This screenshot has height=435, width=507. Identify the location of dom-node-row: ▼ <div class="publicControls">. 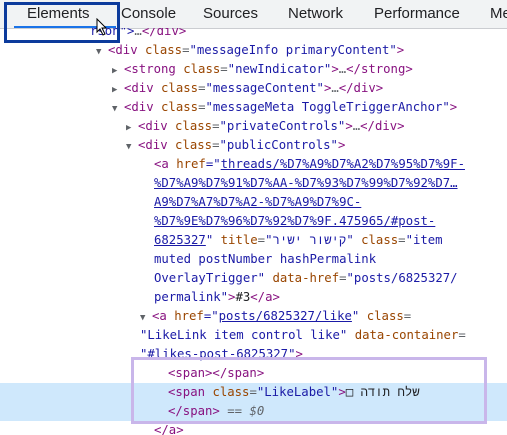
(253, 145).